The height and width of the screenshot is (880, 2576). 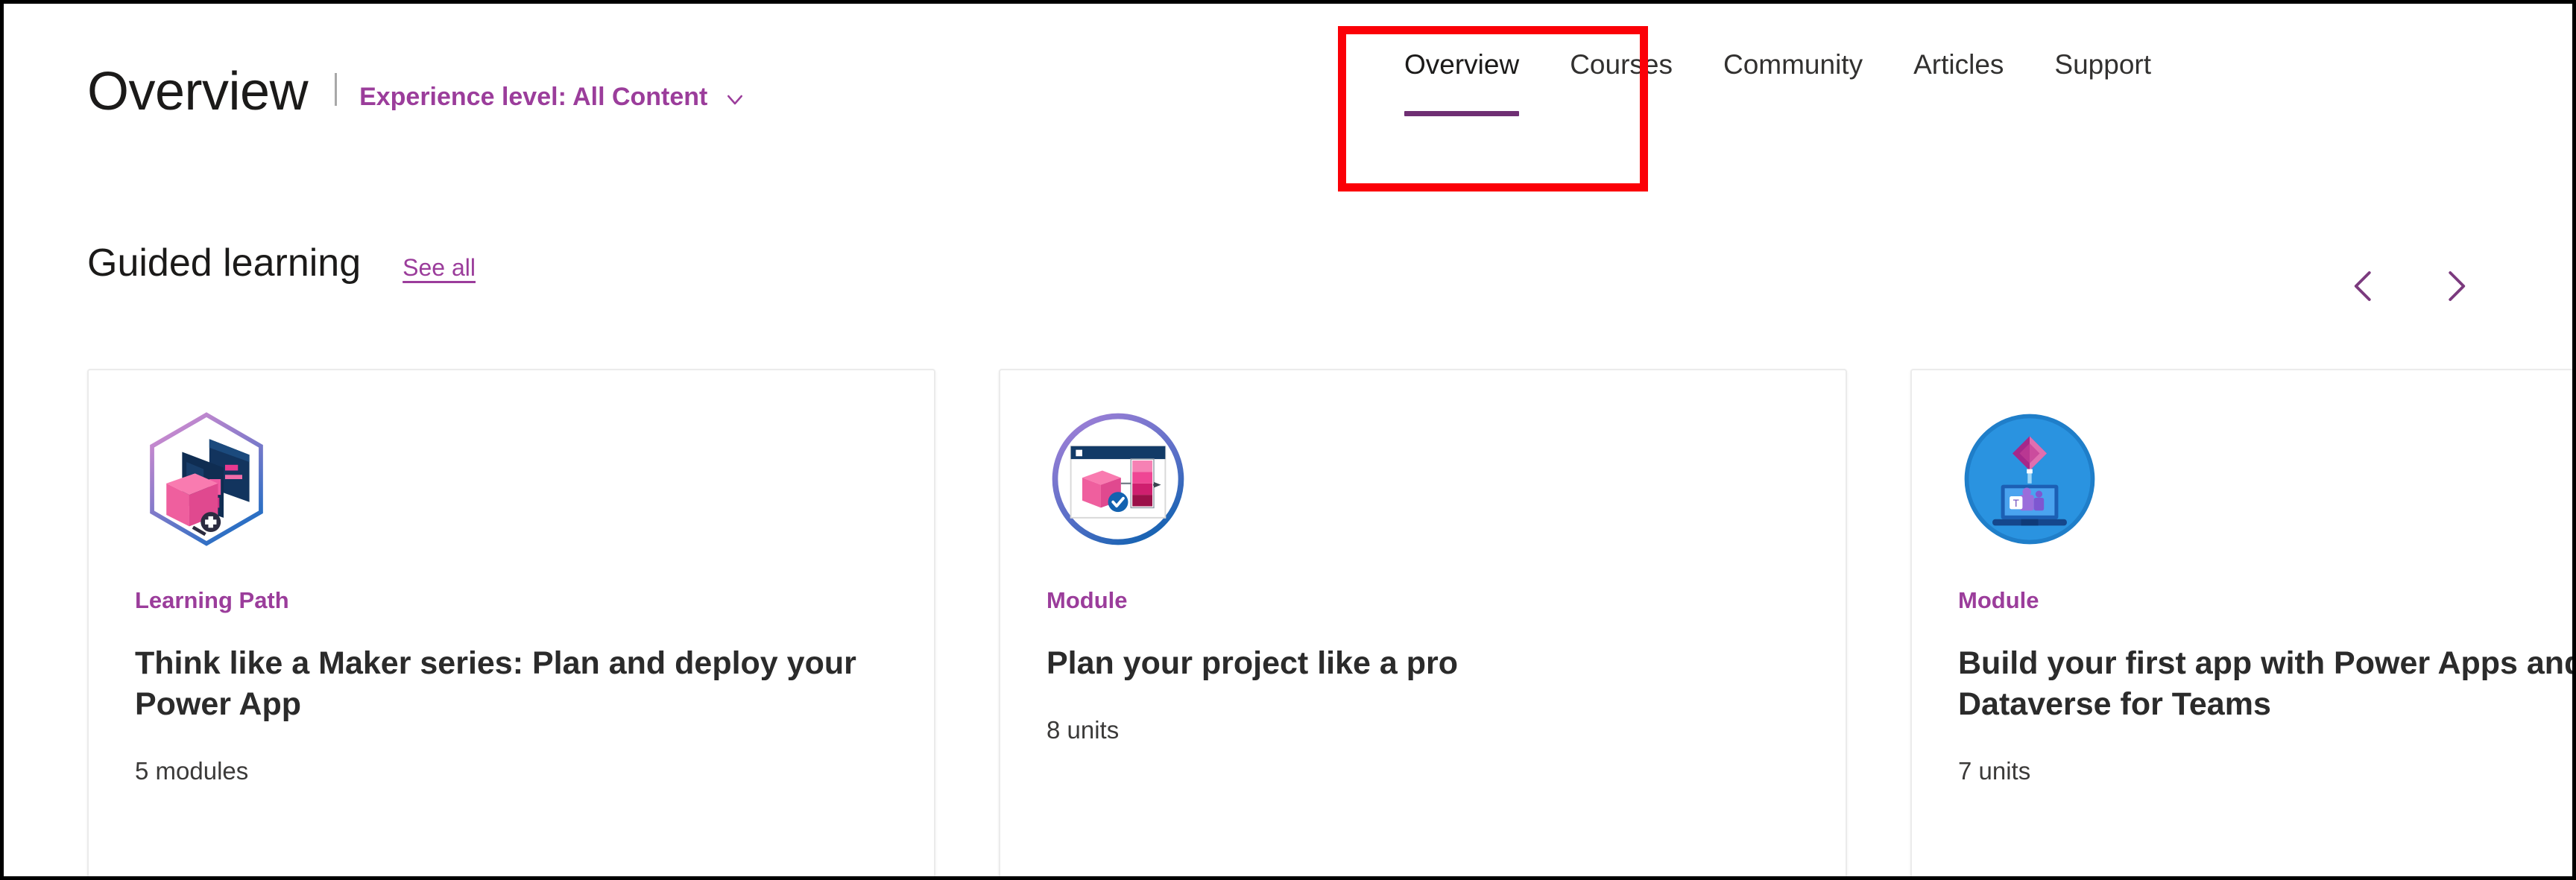 What do you see at coordinates (533, 97) in the screenshot?
I see `experience-level-label: Experience level: All Content` at bounding box center [533, 97].